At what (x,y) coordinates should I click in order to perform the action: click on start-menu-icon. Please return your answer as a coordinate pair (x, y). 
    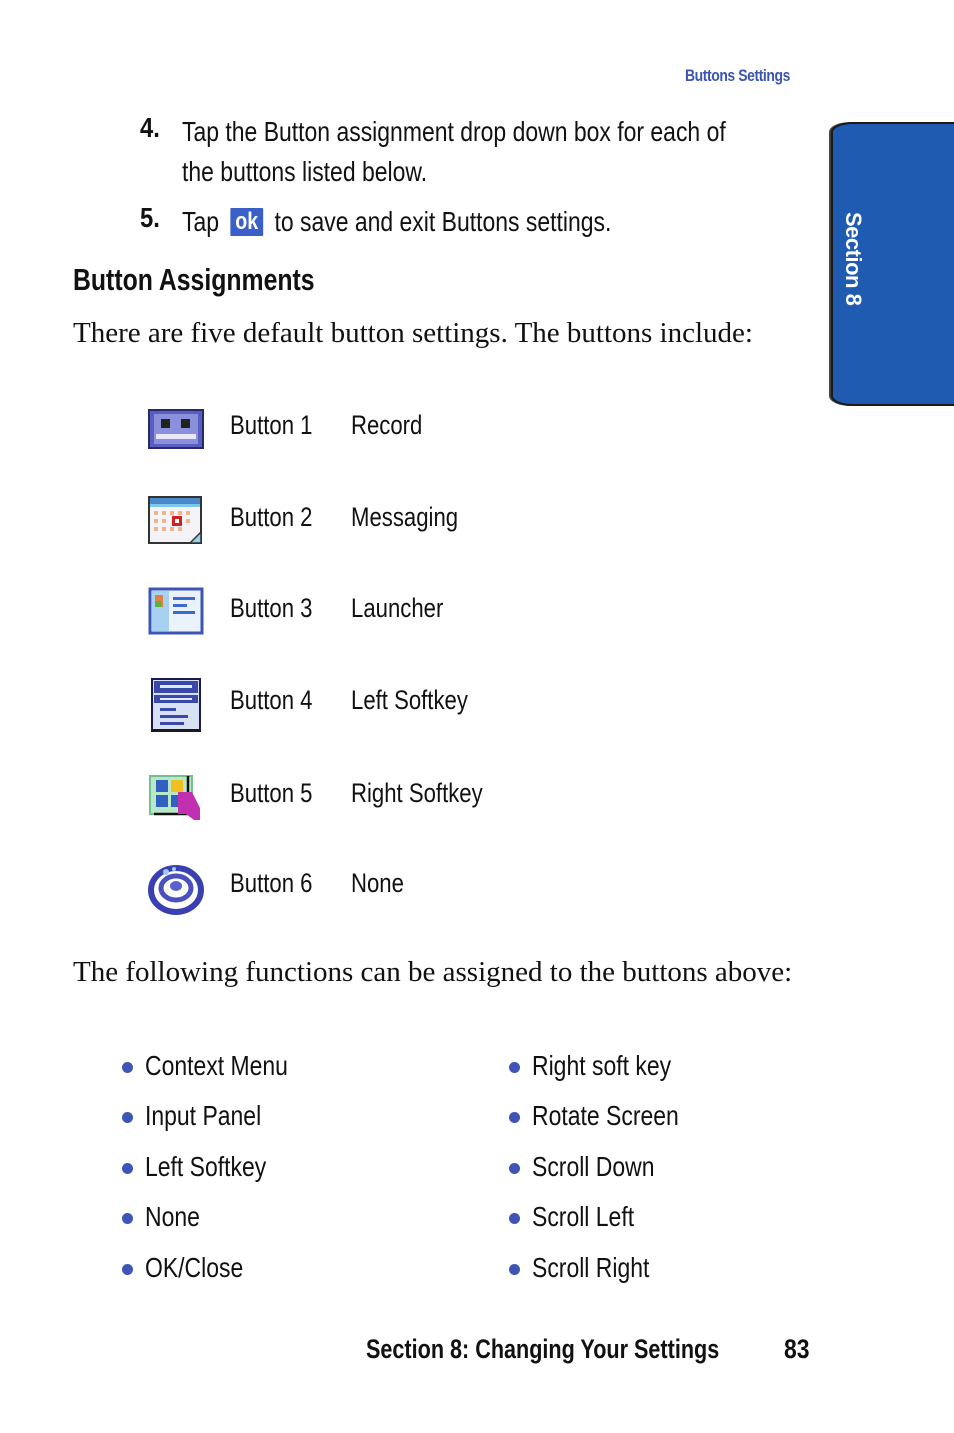
    Looking at the image, I should click on (174, 797).